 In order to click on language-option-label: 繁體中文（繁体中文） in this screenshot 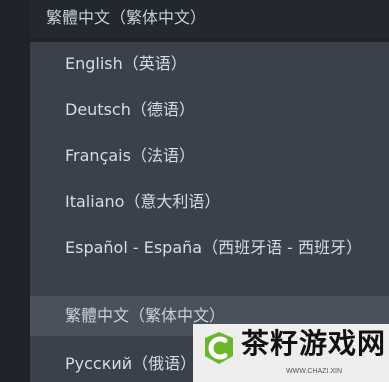, I will do `click(145, 315)`.